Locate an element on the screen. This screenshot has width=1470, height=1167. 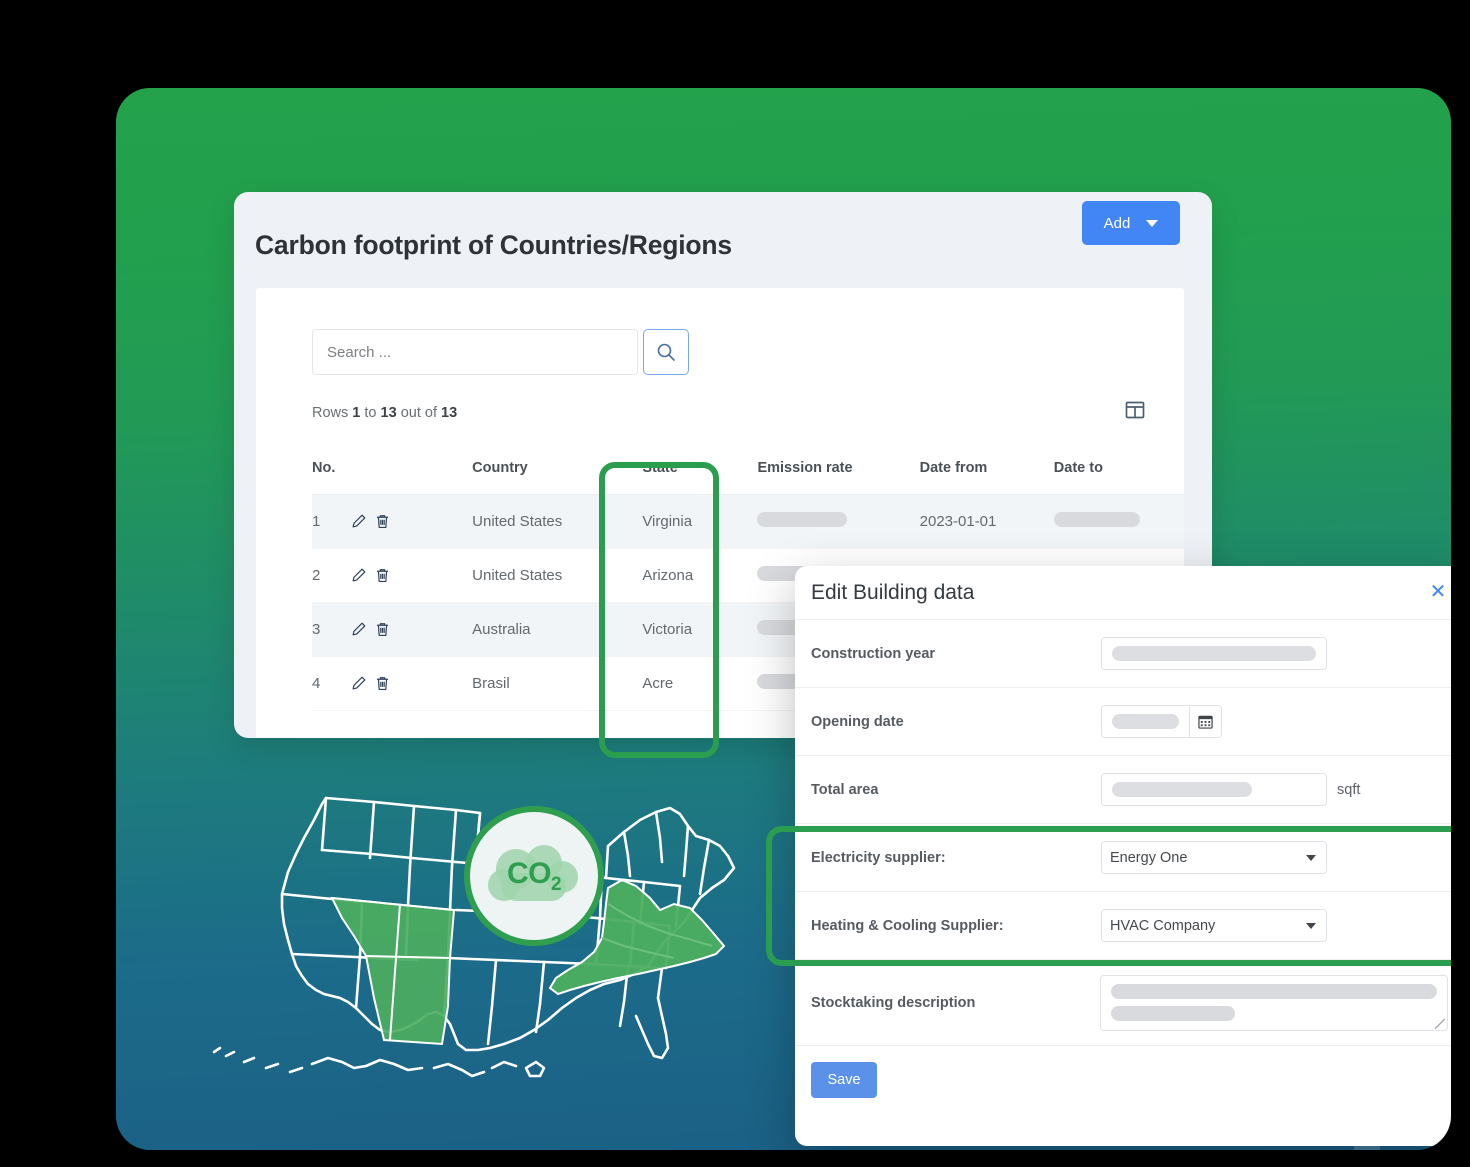
field-row-heating-cooling-supplier: Heating & Cooling Supplier: HVAC Company is located at coordinates (1123, 926).